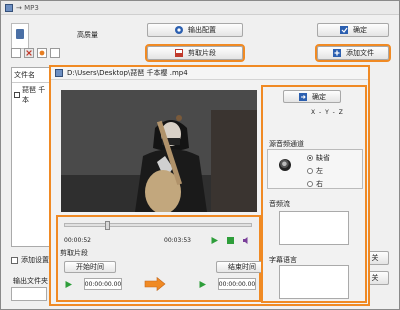 The height and width of the screenshot is (310, 400). Describe the element at coordinates (200, 8) in the screenshot. I see `title-bar: → MP3` at that location.